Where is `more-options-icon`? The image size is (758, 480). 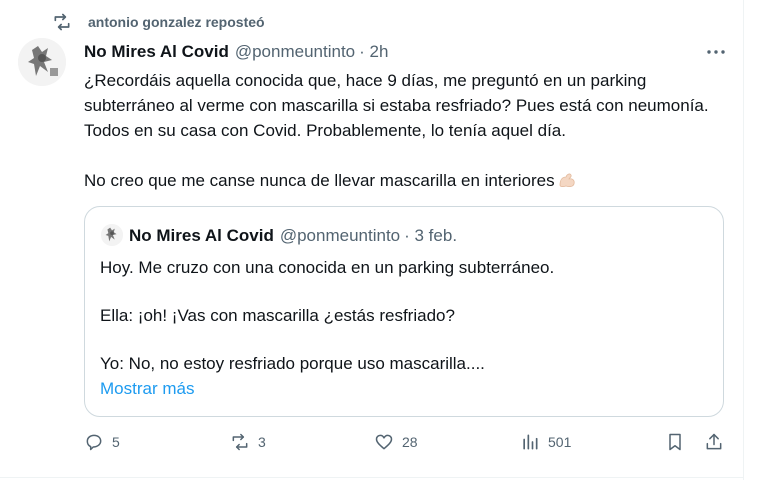 more-options-icon is located at coordinates (716, 52).